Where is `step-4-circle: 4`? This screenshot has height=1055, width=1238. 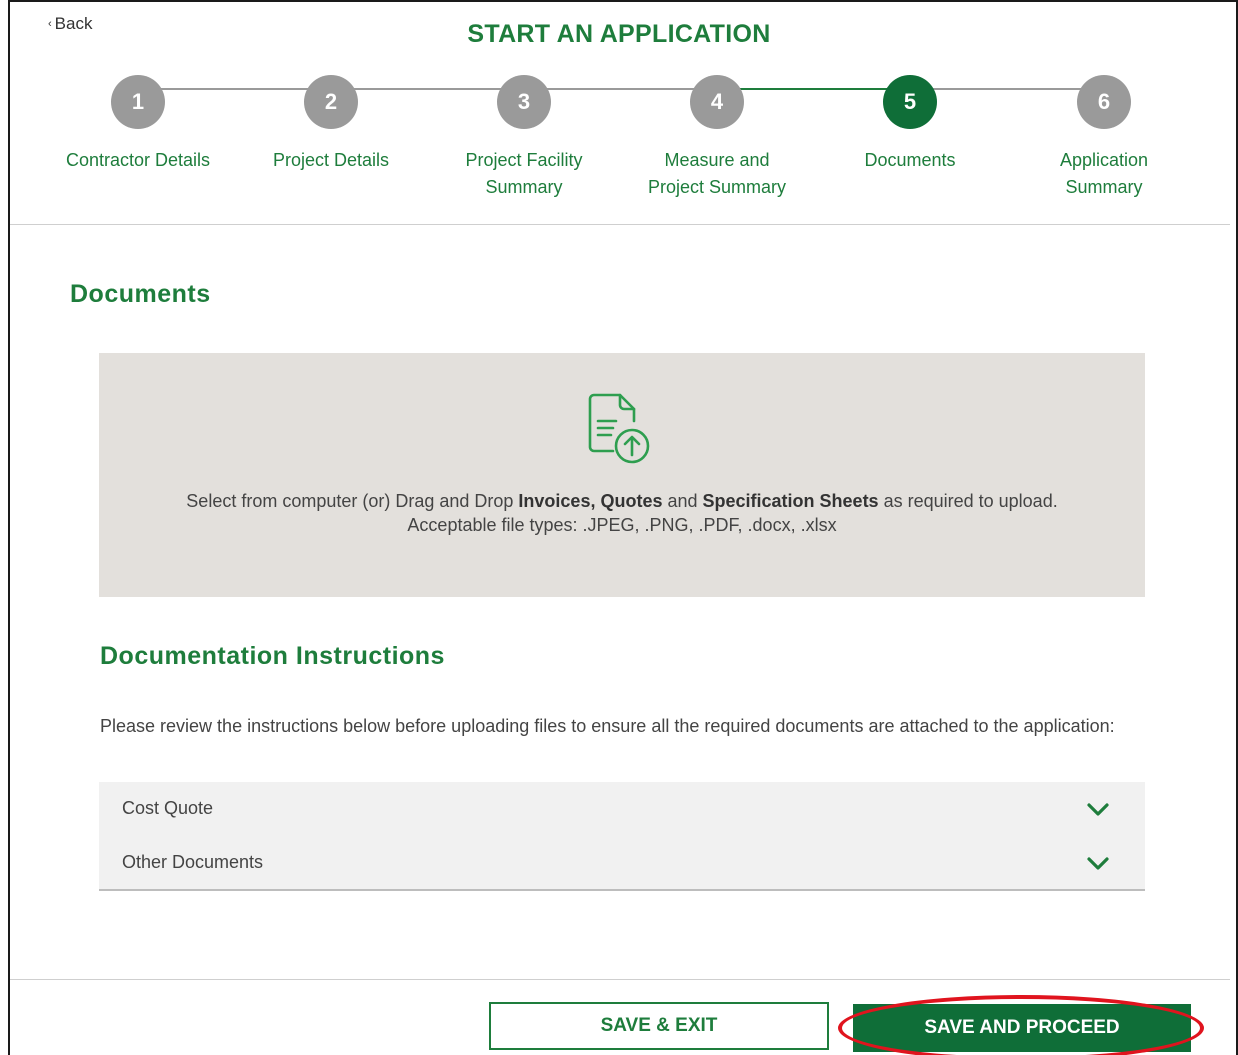 step-4-circle: 4 is located at coordinates (717, 102).